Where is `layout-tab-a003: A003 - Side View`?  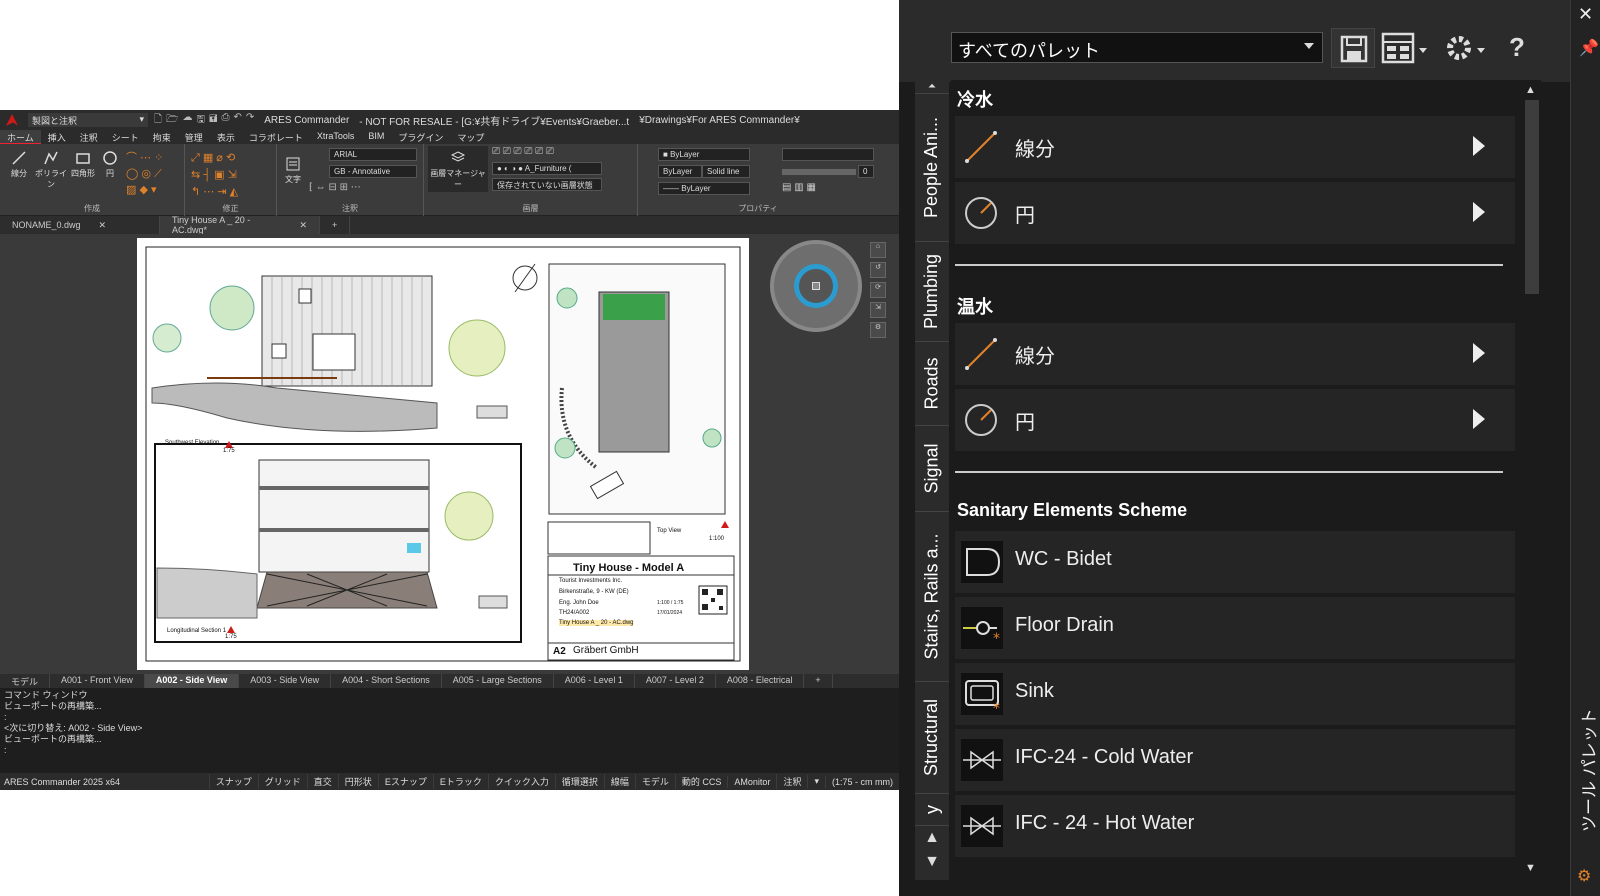 layout-tab-a003: A003 - Side View is located at coordinates (285, 681).